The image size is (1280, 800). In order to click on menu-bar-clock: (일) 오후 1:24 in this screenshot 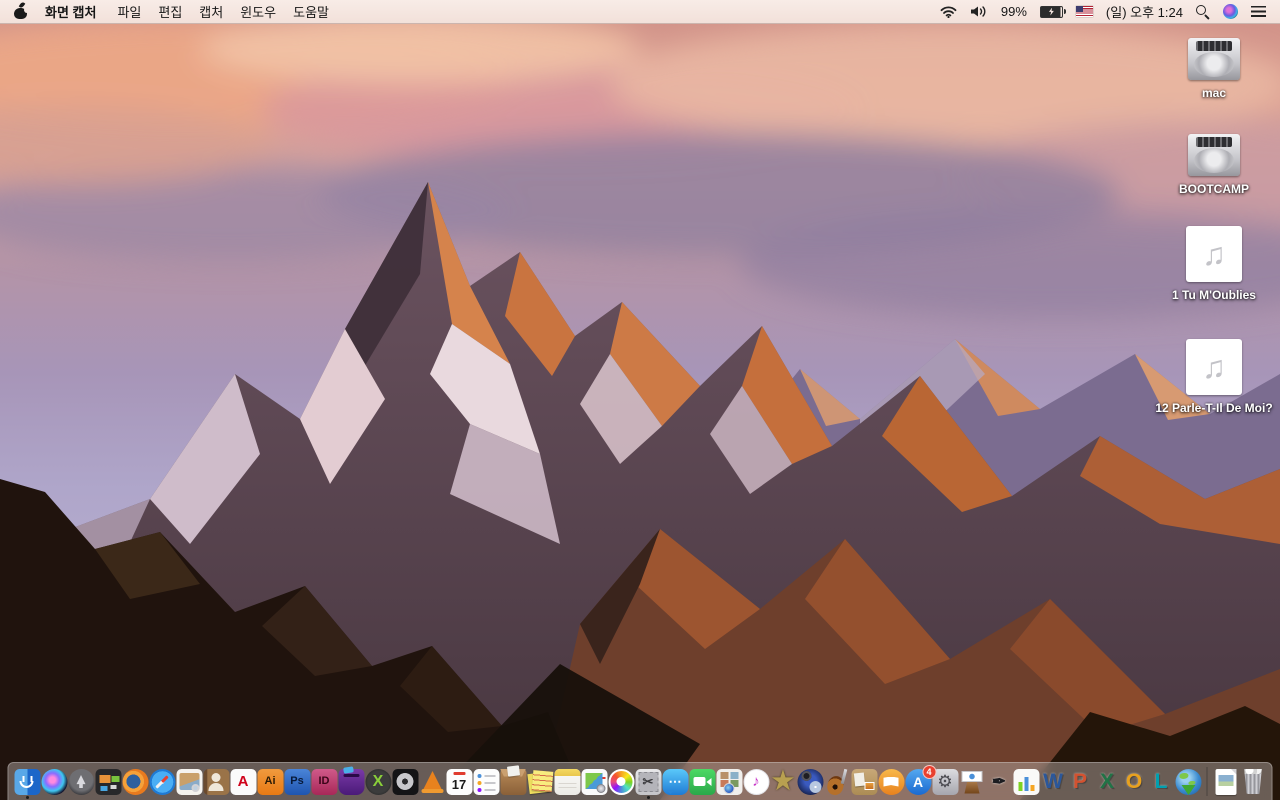, I will do `click(1144, 11)`.